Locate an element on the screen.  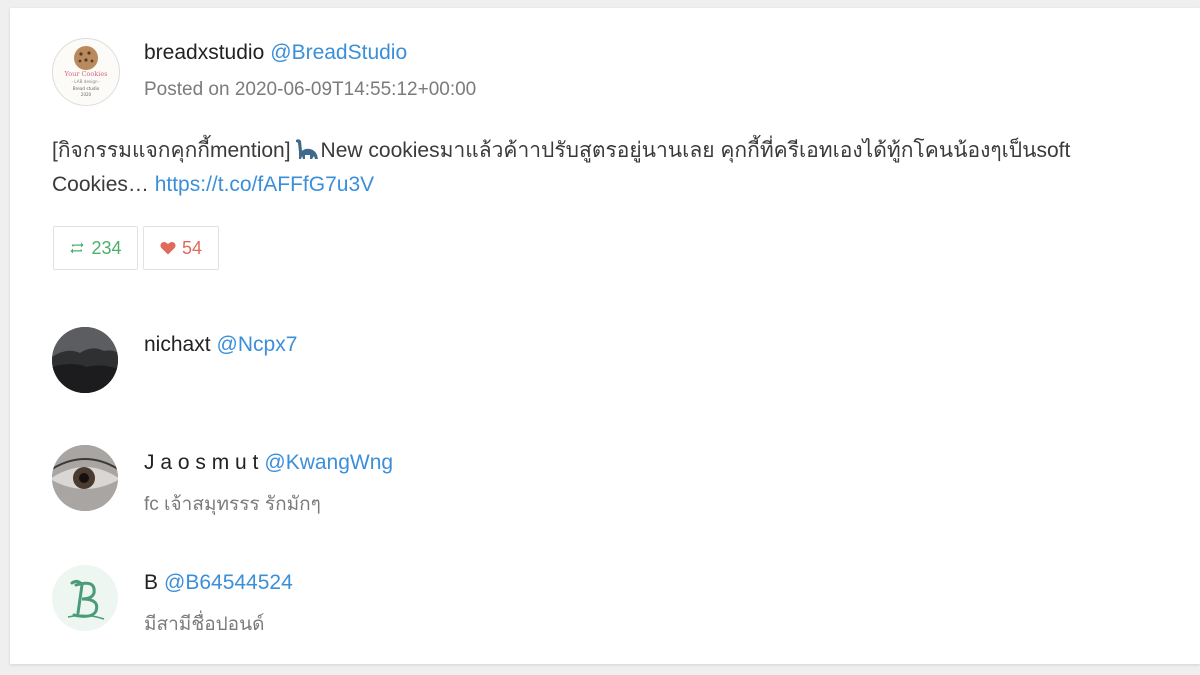
user-name-line: B @B64544524 is located at coordinates (218, 583).